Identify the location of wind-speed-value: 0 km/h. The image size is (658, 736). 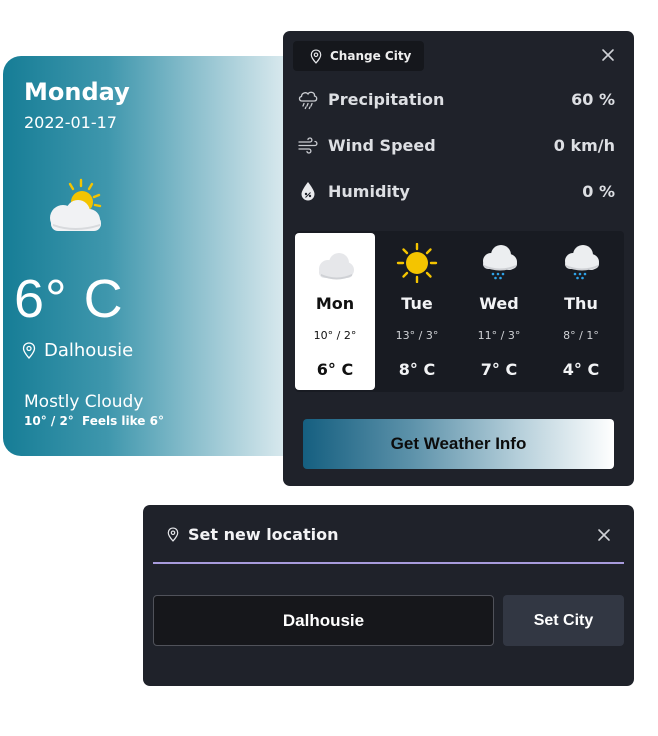
(584, 145).